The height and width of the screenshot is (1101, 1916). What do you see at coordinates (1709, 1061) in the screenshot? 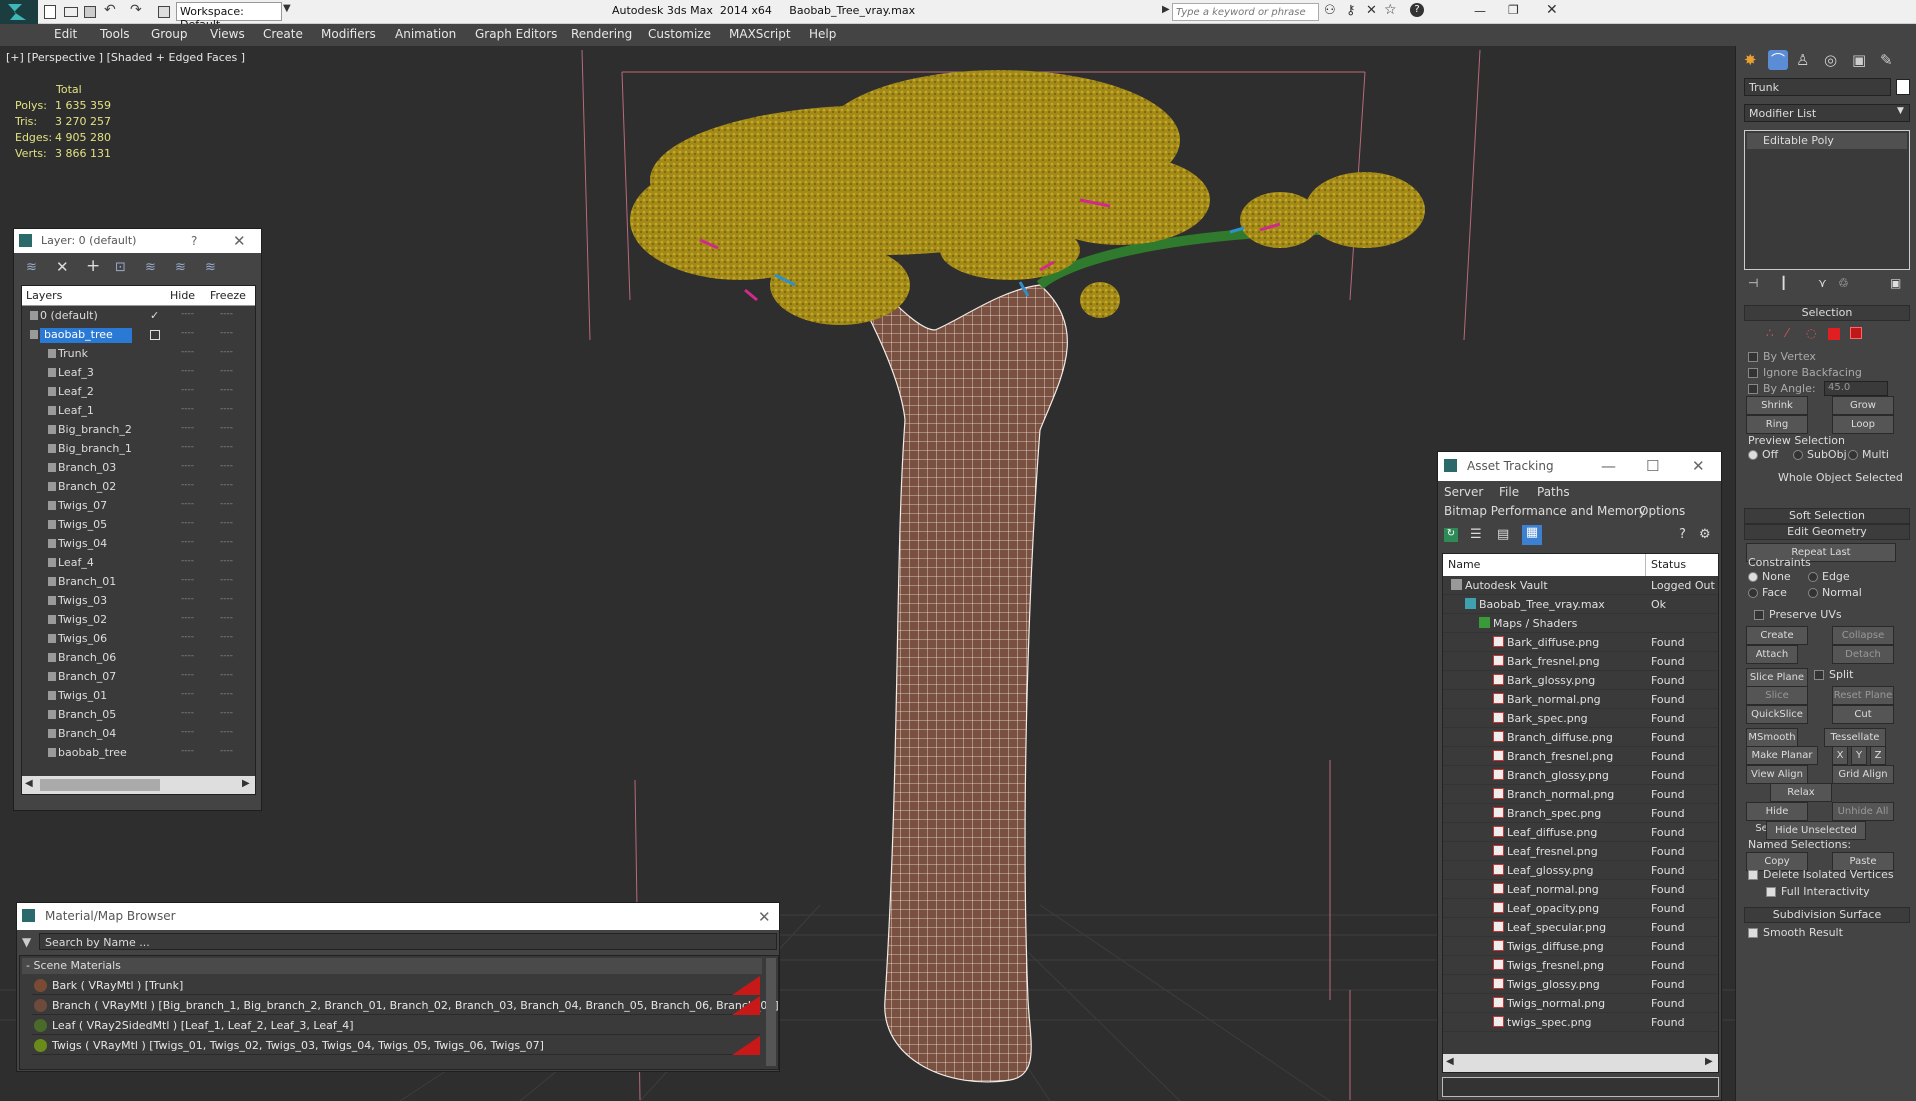
I see `scroll-right-icon: ▶` at bounding box center [1709, 1061].